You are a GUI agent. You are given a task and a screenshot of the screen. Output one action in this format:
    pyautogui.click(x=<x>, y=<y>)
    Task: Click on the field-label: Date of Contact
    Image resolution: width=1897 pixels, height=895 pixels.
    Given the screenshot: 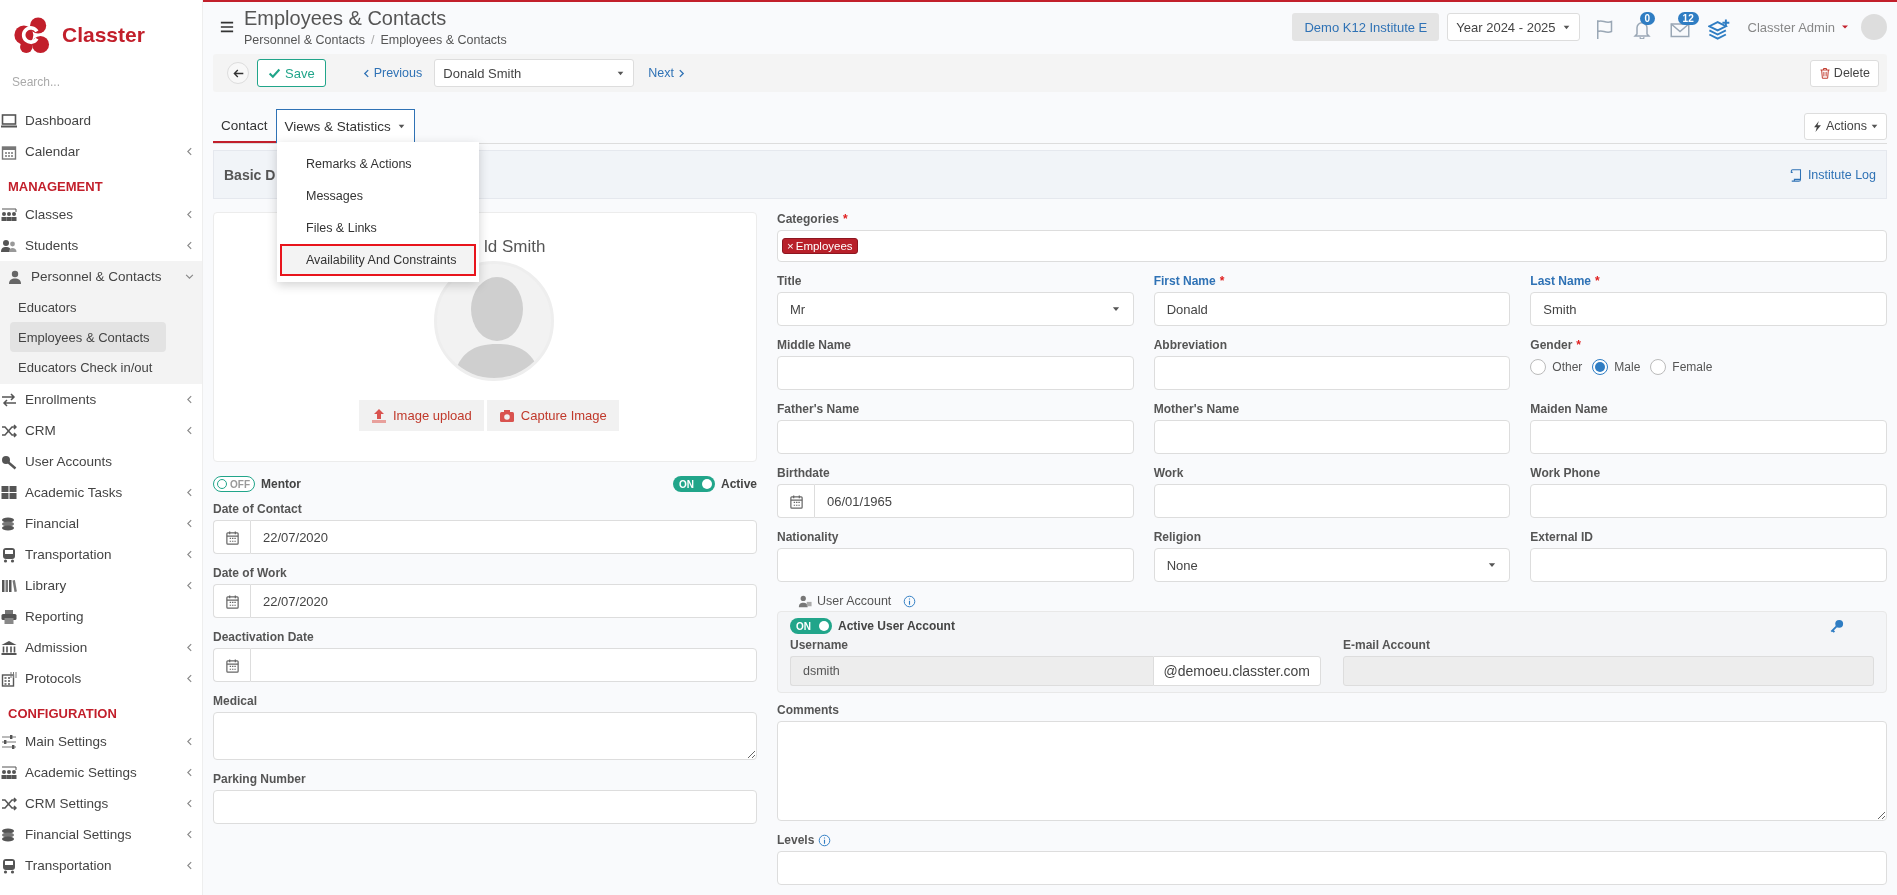 What is the action you would take?
    pyautogui.click(x=257, y=509)
    